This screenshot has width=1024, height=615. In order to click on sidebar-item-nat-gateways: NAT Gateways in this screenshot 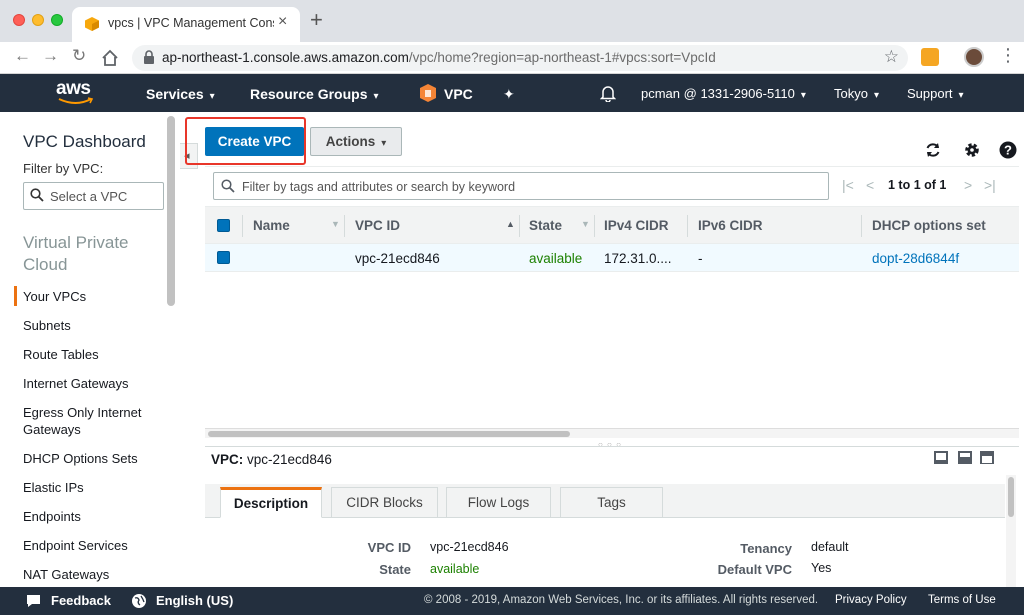, I will do `click(93, 574)`.